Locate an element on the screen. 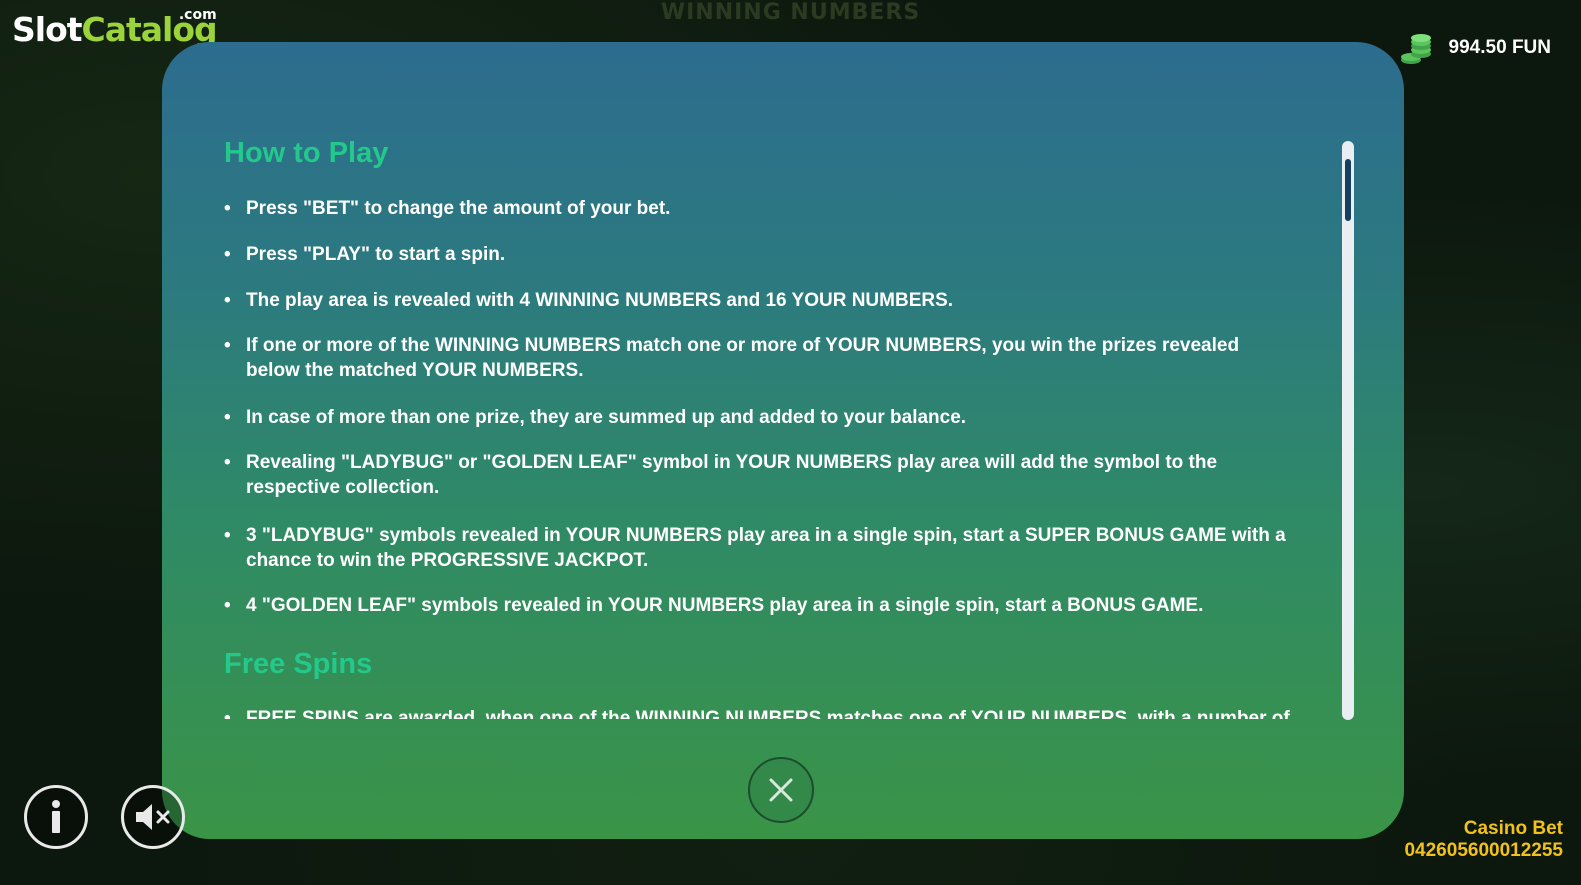  rule-item: Press "PLAY" to start a spin. is located at coordinates (759, 254).